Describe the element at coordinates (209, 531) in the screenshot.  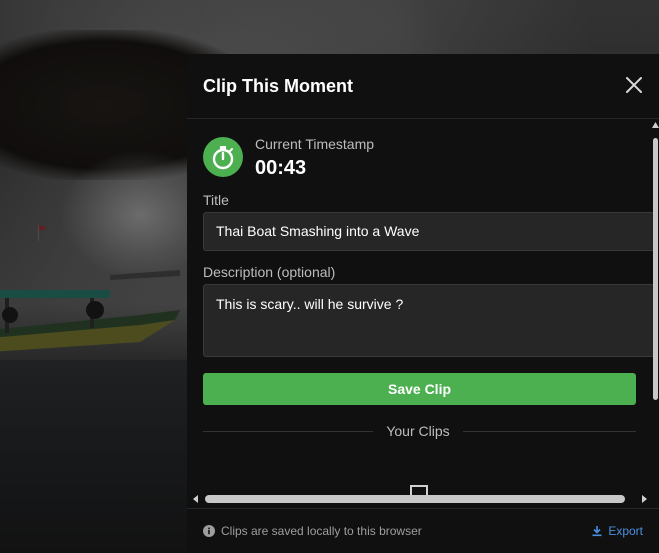
I see `info-icon` at that location.